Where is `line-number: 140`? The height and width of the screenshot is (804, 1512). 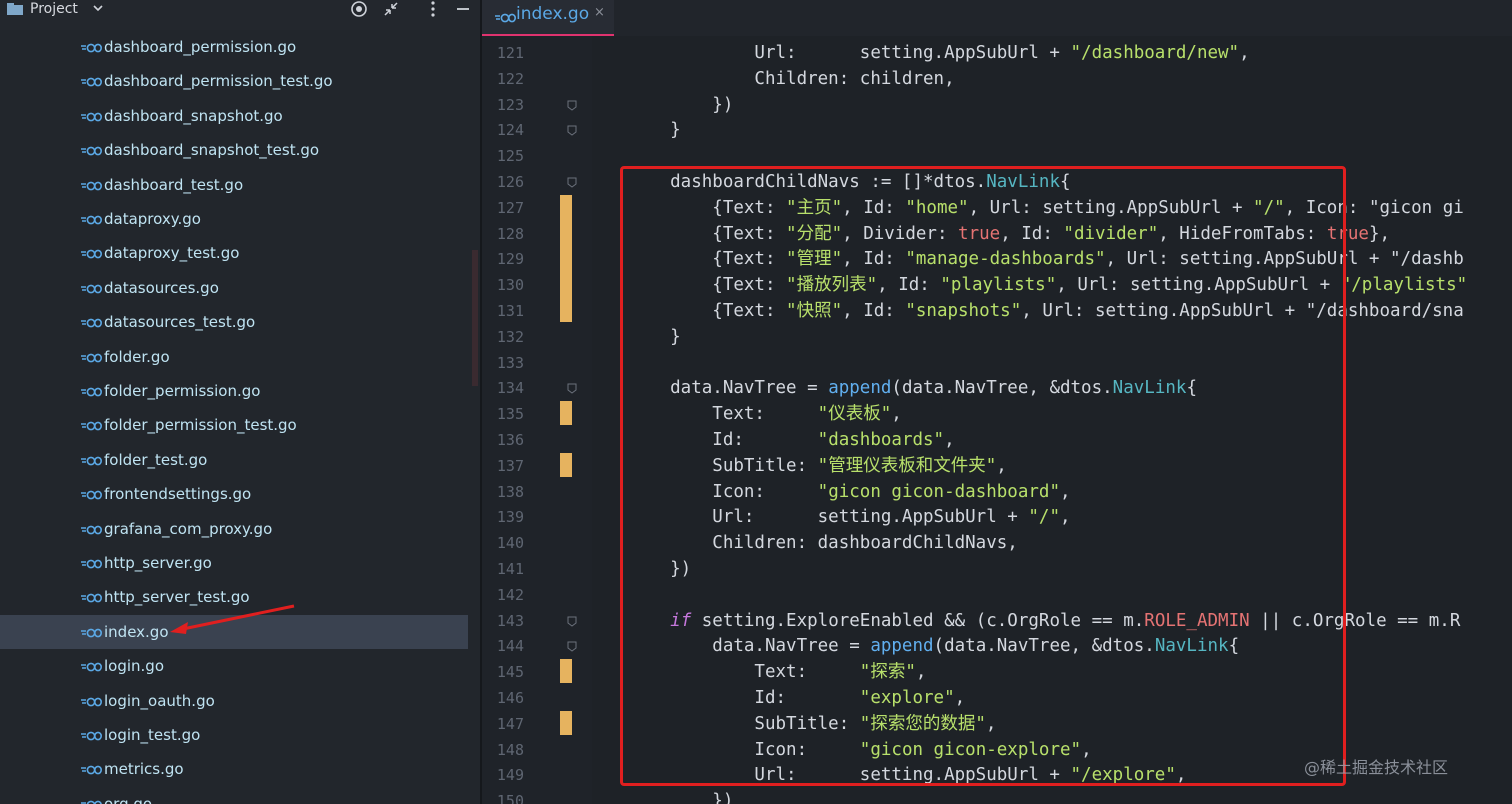 line-number: 140 is located at coordinates (510, 543).